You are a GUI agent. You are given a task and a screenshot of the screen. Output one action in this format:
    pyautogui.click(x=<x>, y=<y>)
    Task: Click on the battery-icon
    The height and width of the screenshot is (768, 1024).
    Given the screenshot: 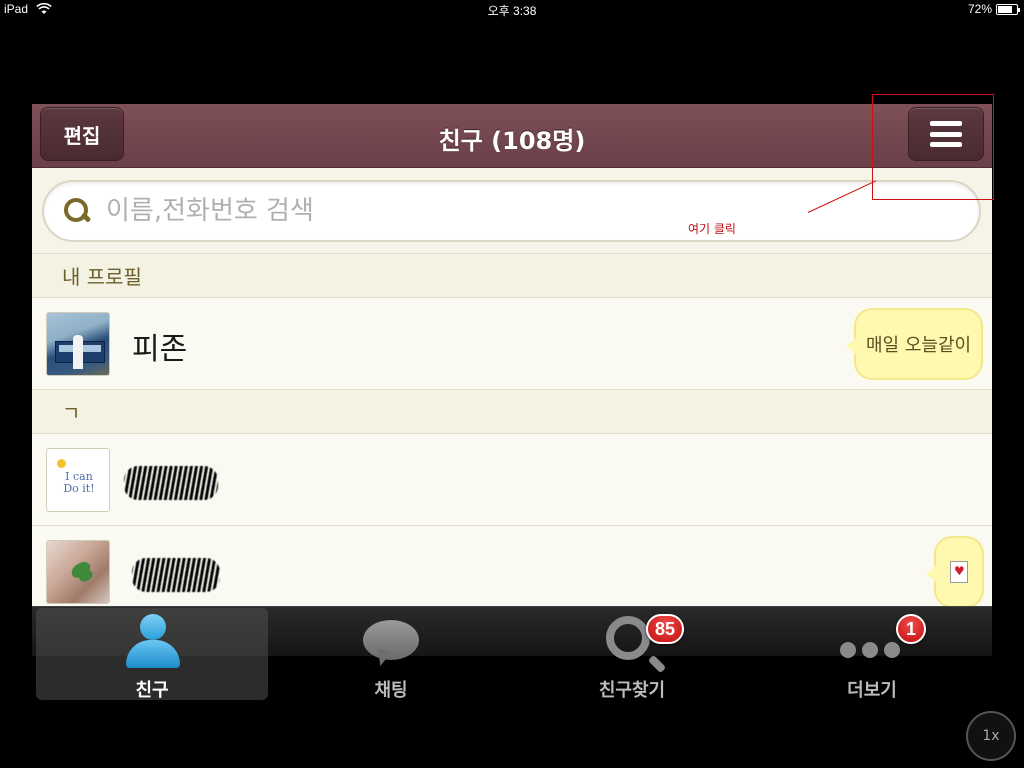 What is the action you would take?
    pyautogui.click(x=1008, y=9)
    